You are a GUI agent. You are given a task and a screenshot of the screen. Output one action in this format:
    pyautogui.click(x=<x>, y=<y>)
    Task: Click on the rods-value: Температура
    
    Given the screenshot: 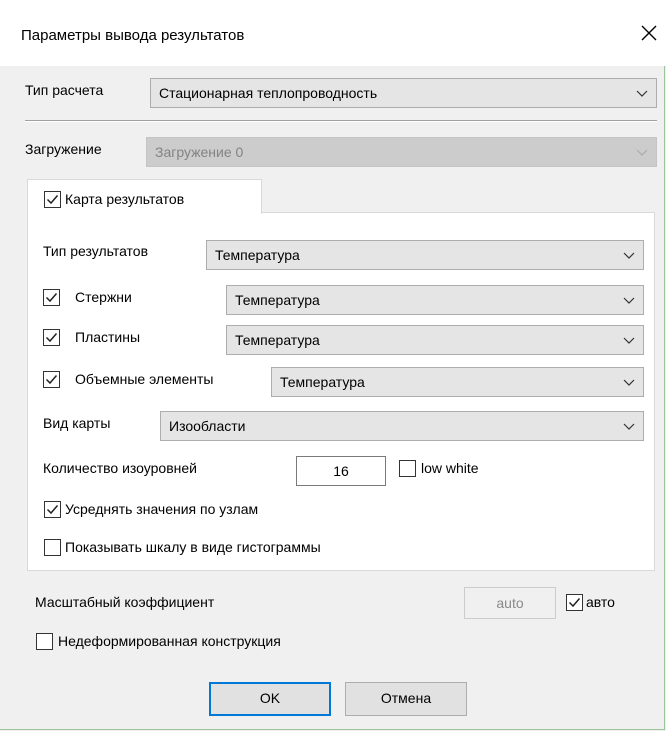 What is the action you would take?
    pyautogui.click(x=277, y=300)
    